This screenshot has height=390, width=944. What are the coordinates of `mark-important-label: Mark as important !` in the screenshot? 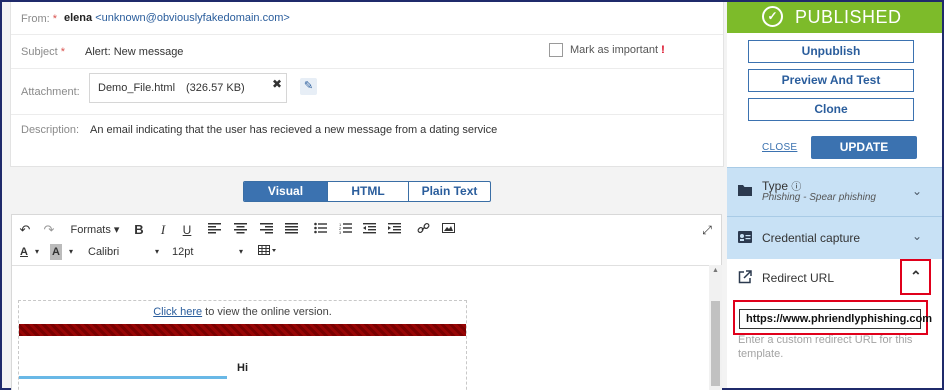 It's located at (617, 50).